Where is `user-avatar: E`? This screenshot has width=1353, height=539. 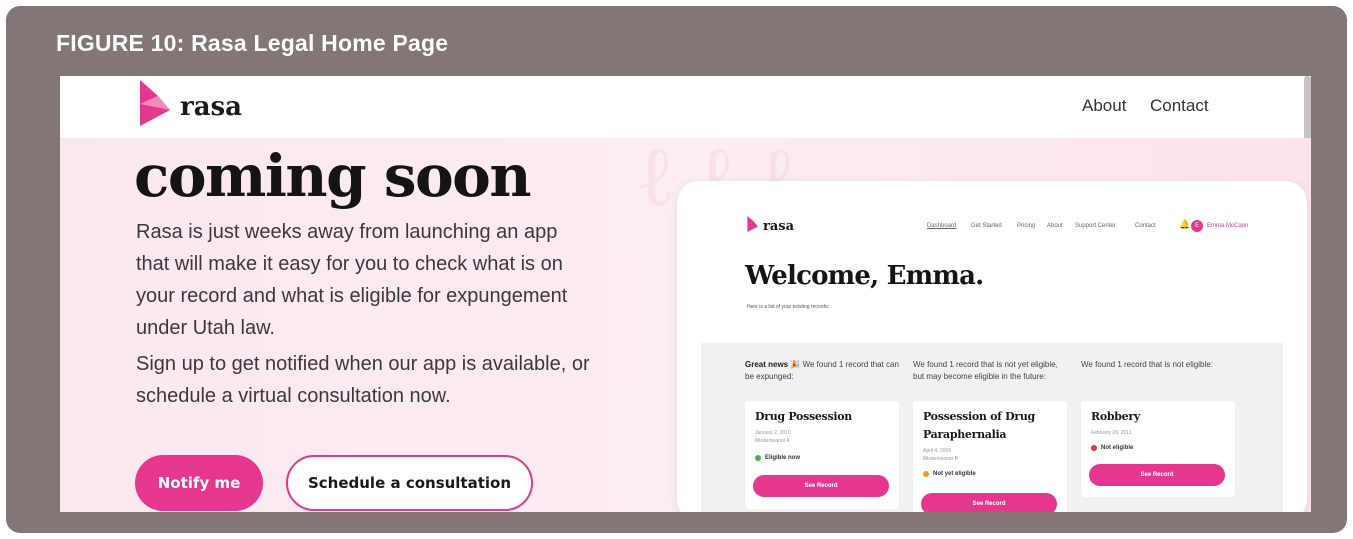
user-avatar: E is located at coordinates (1197, 226).